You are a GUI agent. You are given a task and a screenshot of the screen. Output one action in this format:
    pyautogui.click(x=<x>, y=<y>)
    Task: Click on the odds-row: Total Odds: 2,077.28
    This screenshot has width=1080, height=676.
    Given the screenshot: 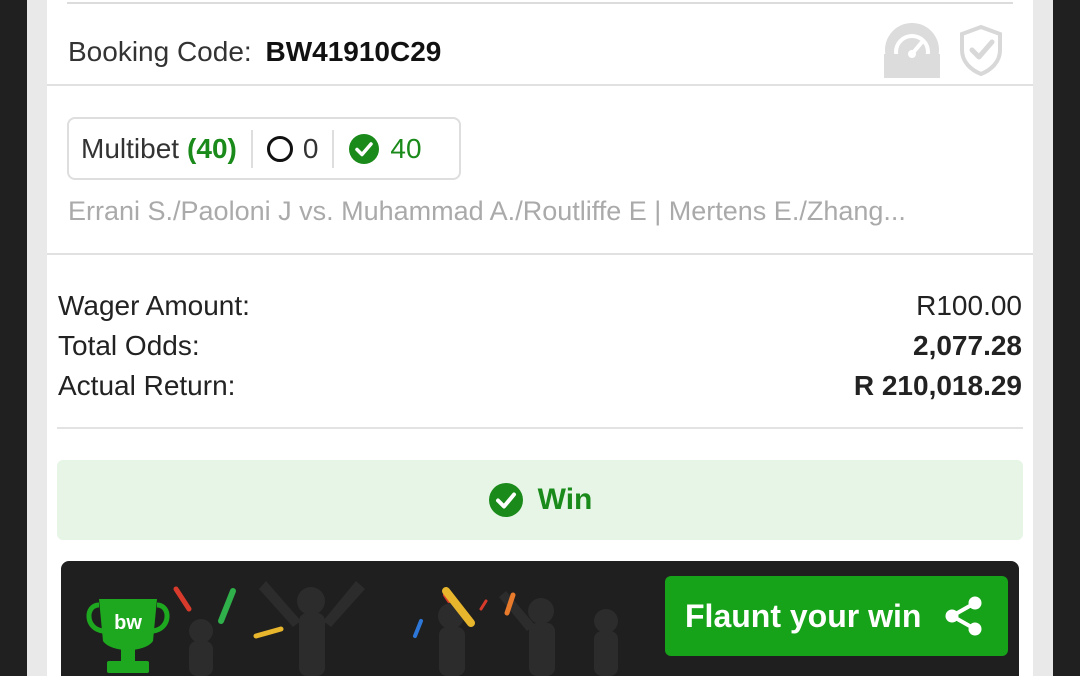 What is the action you would take?
    pyautogui.click(x=540, y=347)
    